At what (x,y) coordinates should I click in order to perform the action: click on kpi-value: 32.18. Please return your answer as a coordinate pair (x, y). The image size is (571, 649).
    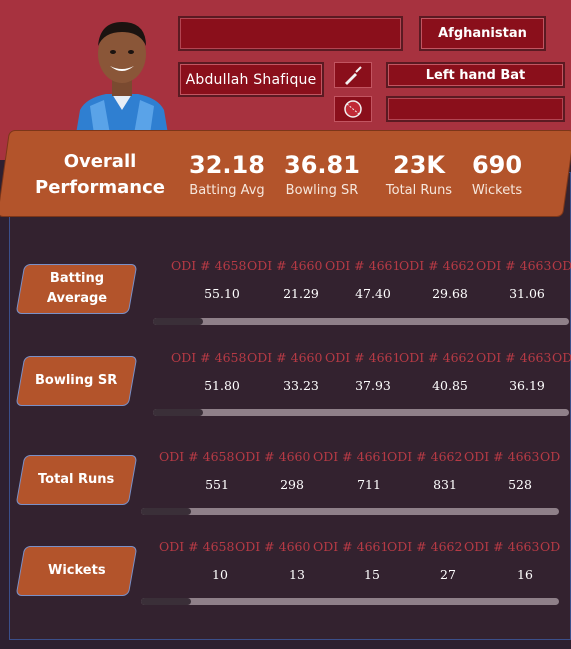
    Looking at the image, I should click on (227, 165).